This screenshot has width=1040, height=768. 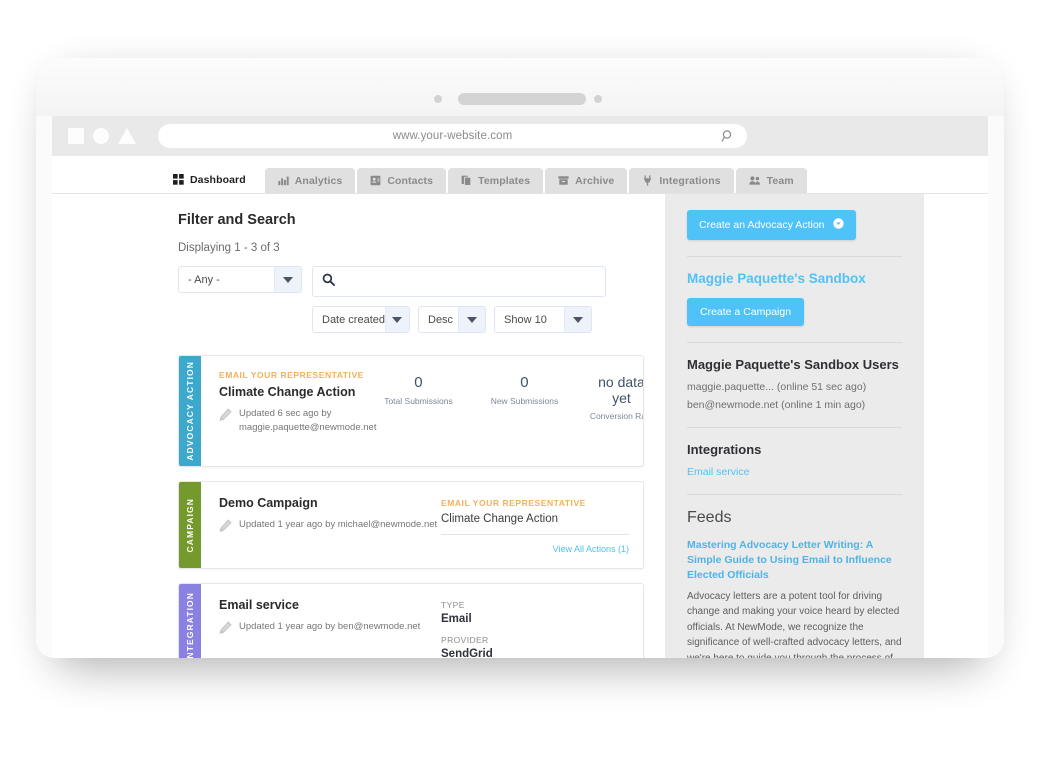 I want to click on circle-icon, so click(x=101, y=136).